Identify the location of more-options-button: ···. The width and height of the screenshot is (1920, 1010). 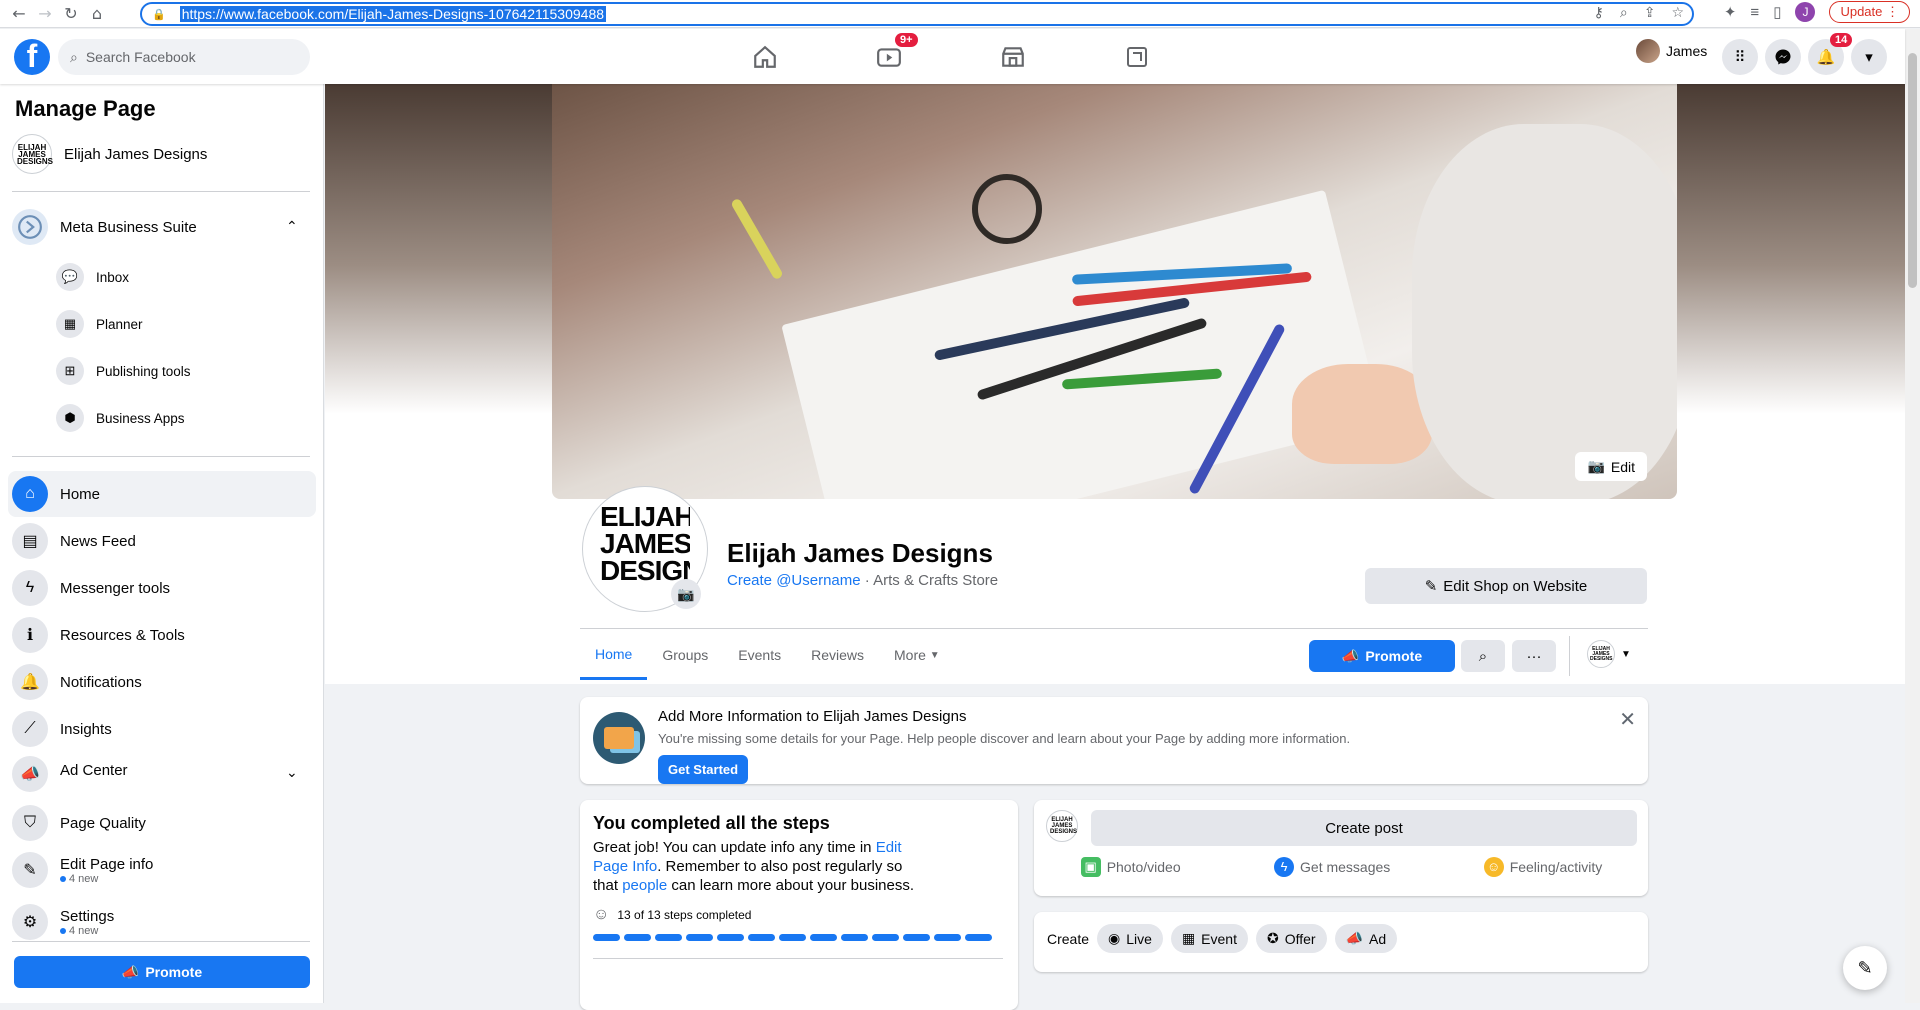
(1534, 656).